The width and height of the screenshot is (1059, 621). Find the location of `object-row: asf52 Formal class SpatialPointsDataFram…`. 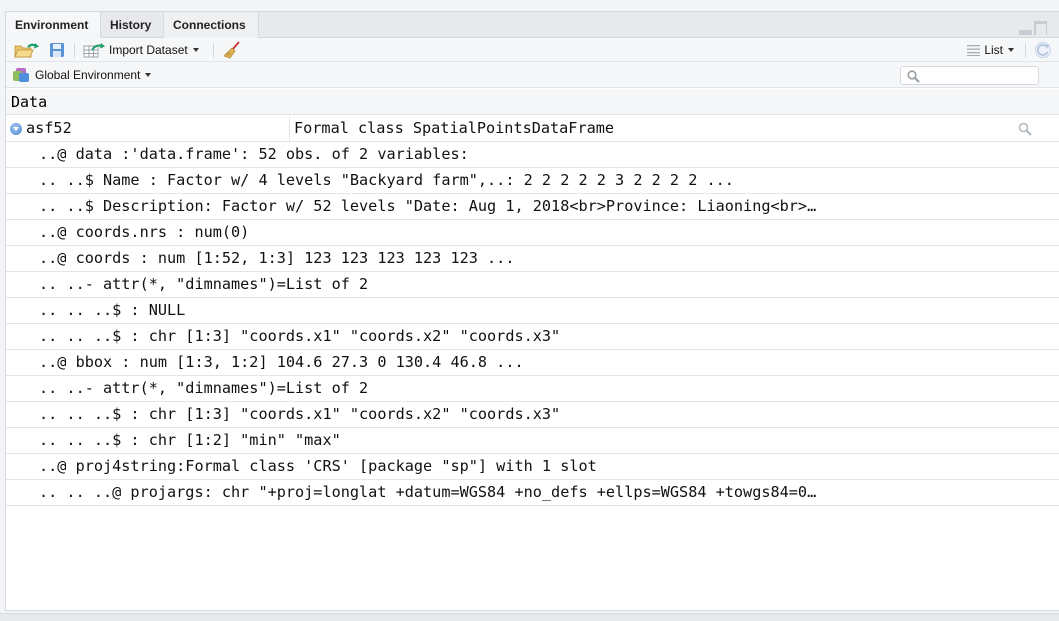

object-row: asf52 Formal class SpatialPointsDataFram… is located at coordinates (532, 129).